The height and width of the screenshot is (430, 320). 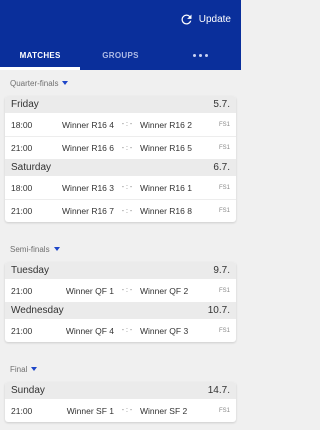 I want to click on day-date: 9.7., so click(x=221, y=270).